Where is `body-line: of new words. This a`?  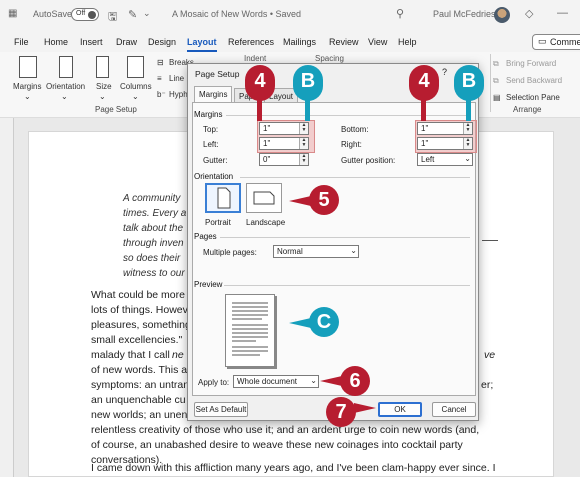 body-line: of new words. This a is located at coordinates (139, 370).